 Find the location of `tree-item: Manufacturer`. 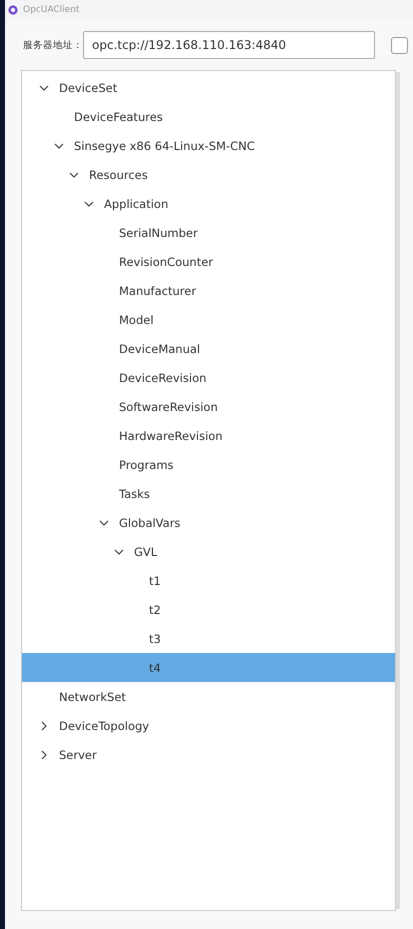

tree-item: Manufacturer is located at coordinates (208, 290).